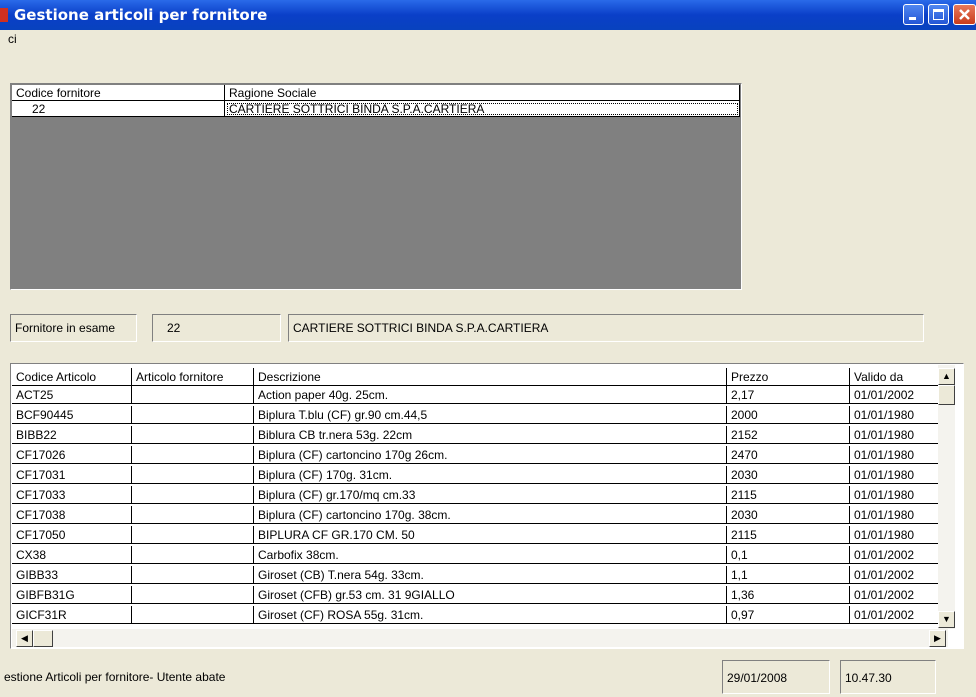 The height and width of the screenshot is (697, 976). Describe the element at coordinates (118, 109) in the screenshot. I see `cell-codice-fornitore: 22` at that location.